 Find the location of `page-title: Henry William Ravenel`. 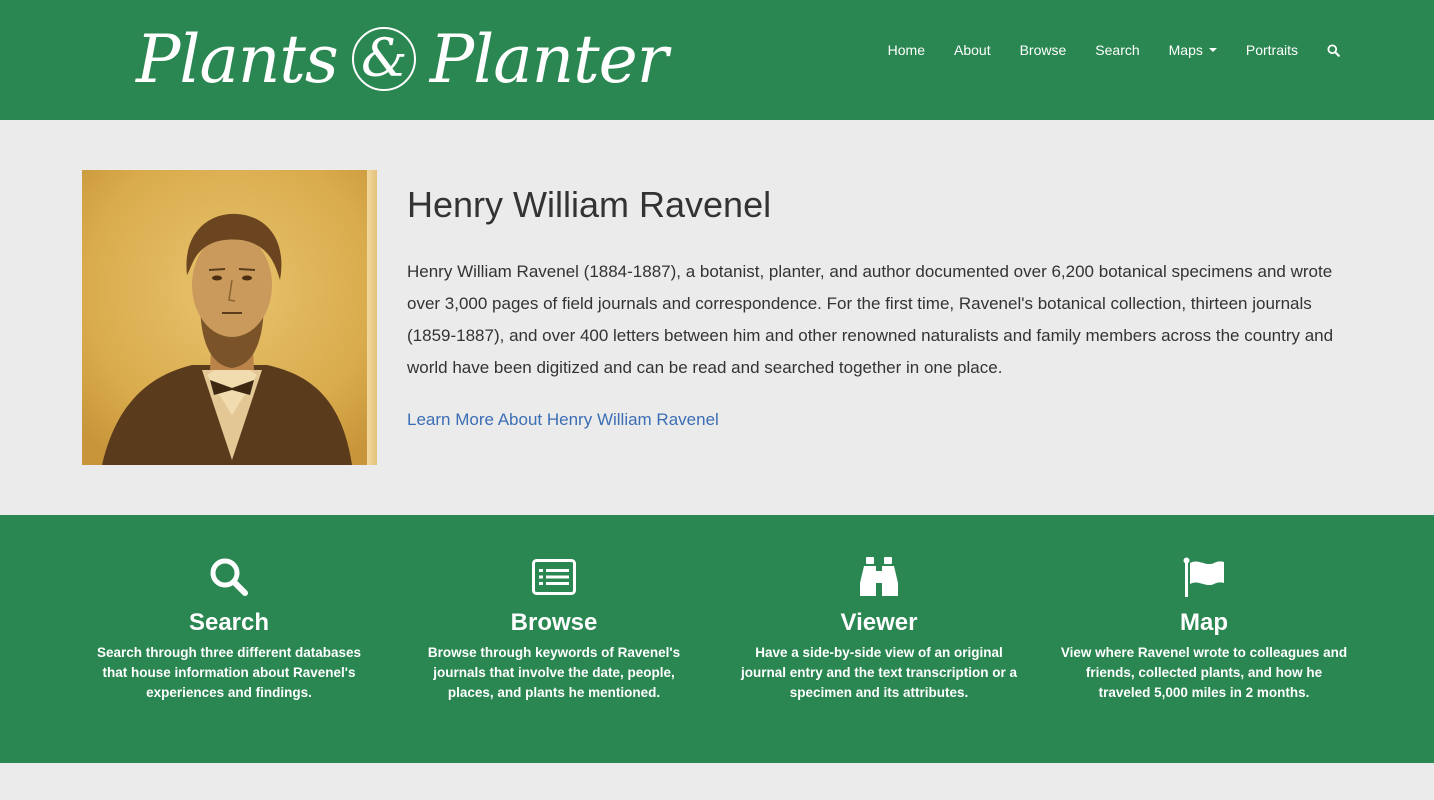

page-title: Henry William Ravenel is located at coordinates (589, 204).